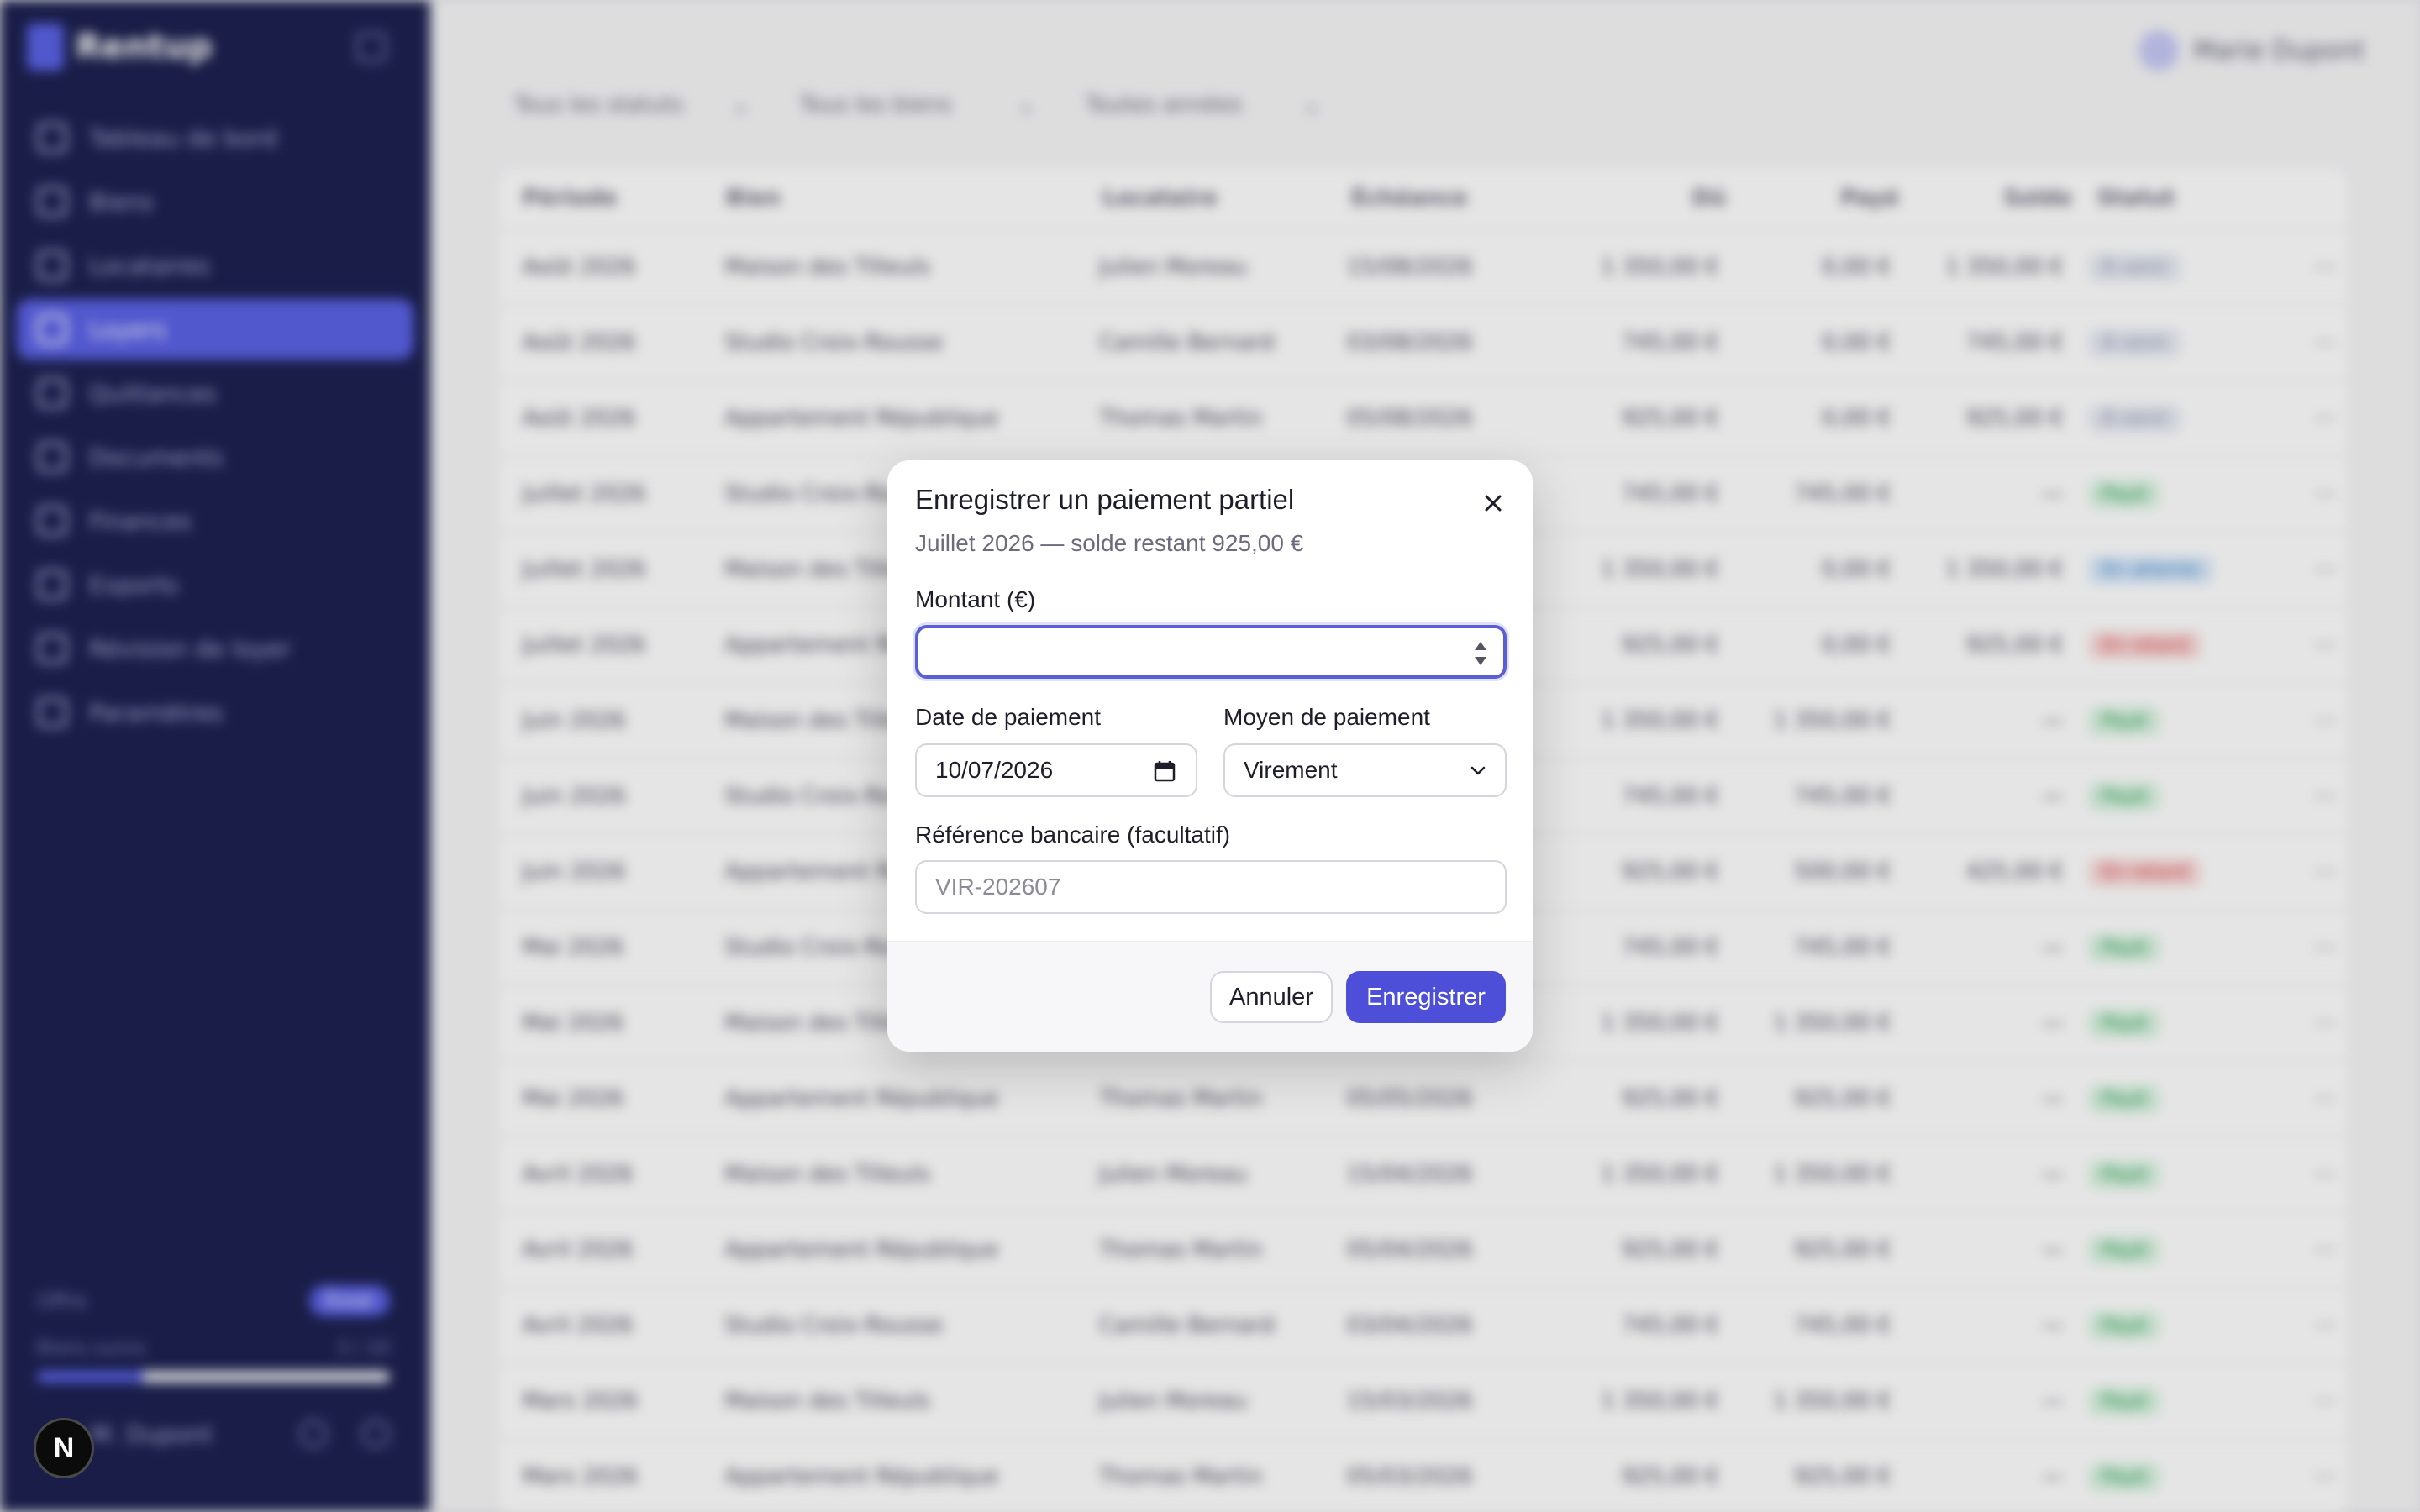 This screenshot has height=1512, width=2420. I want to click on cancel-button: Annuler, so click(1271, 997).